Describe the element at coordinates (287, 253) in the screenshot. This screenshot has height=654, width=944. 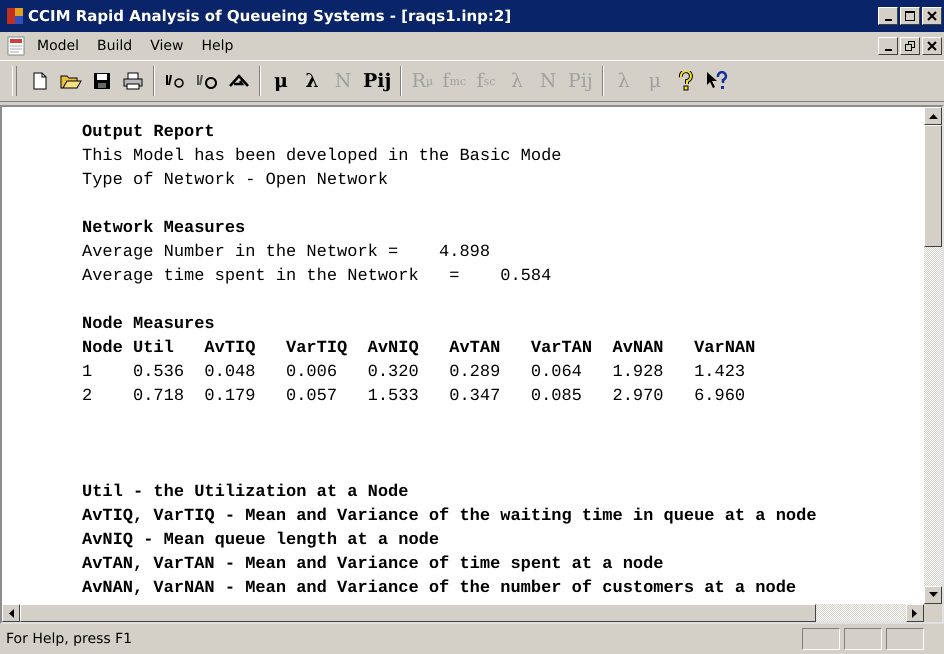
I see `report-line: Average Number in the Network = 4.898` at that location.